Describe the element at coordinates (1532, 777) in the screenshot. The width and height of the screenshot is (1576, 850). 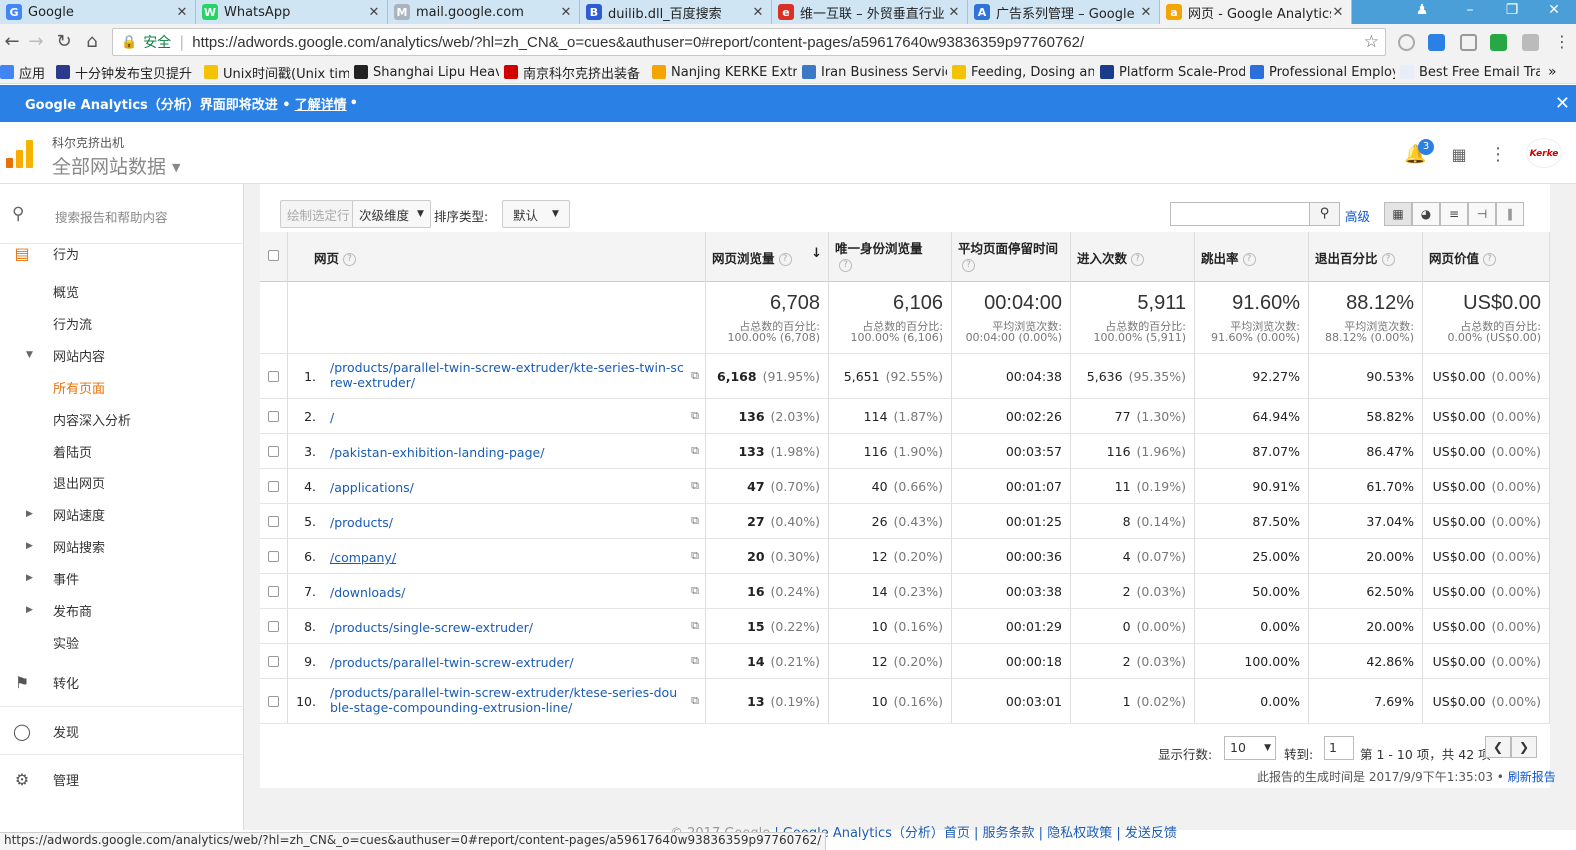
I see `refresh-report-link: 刷新报告` at that location.